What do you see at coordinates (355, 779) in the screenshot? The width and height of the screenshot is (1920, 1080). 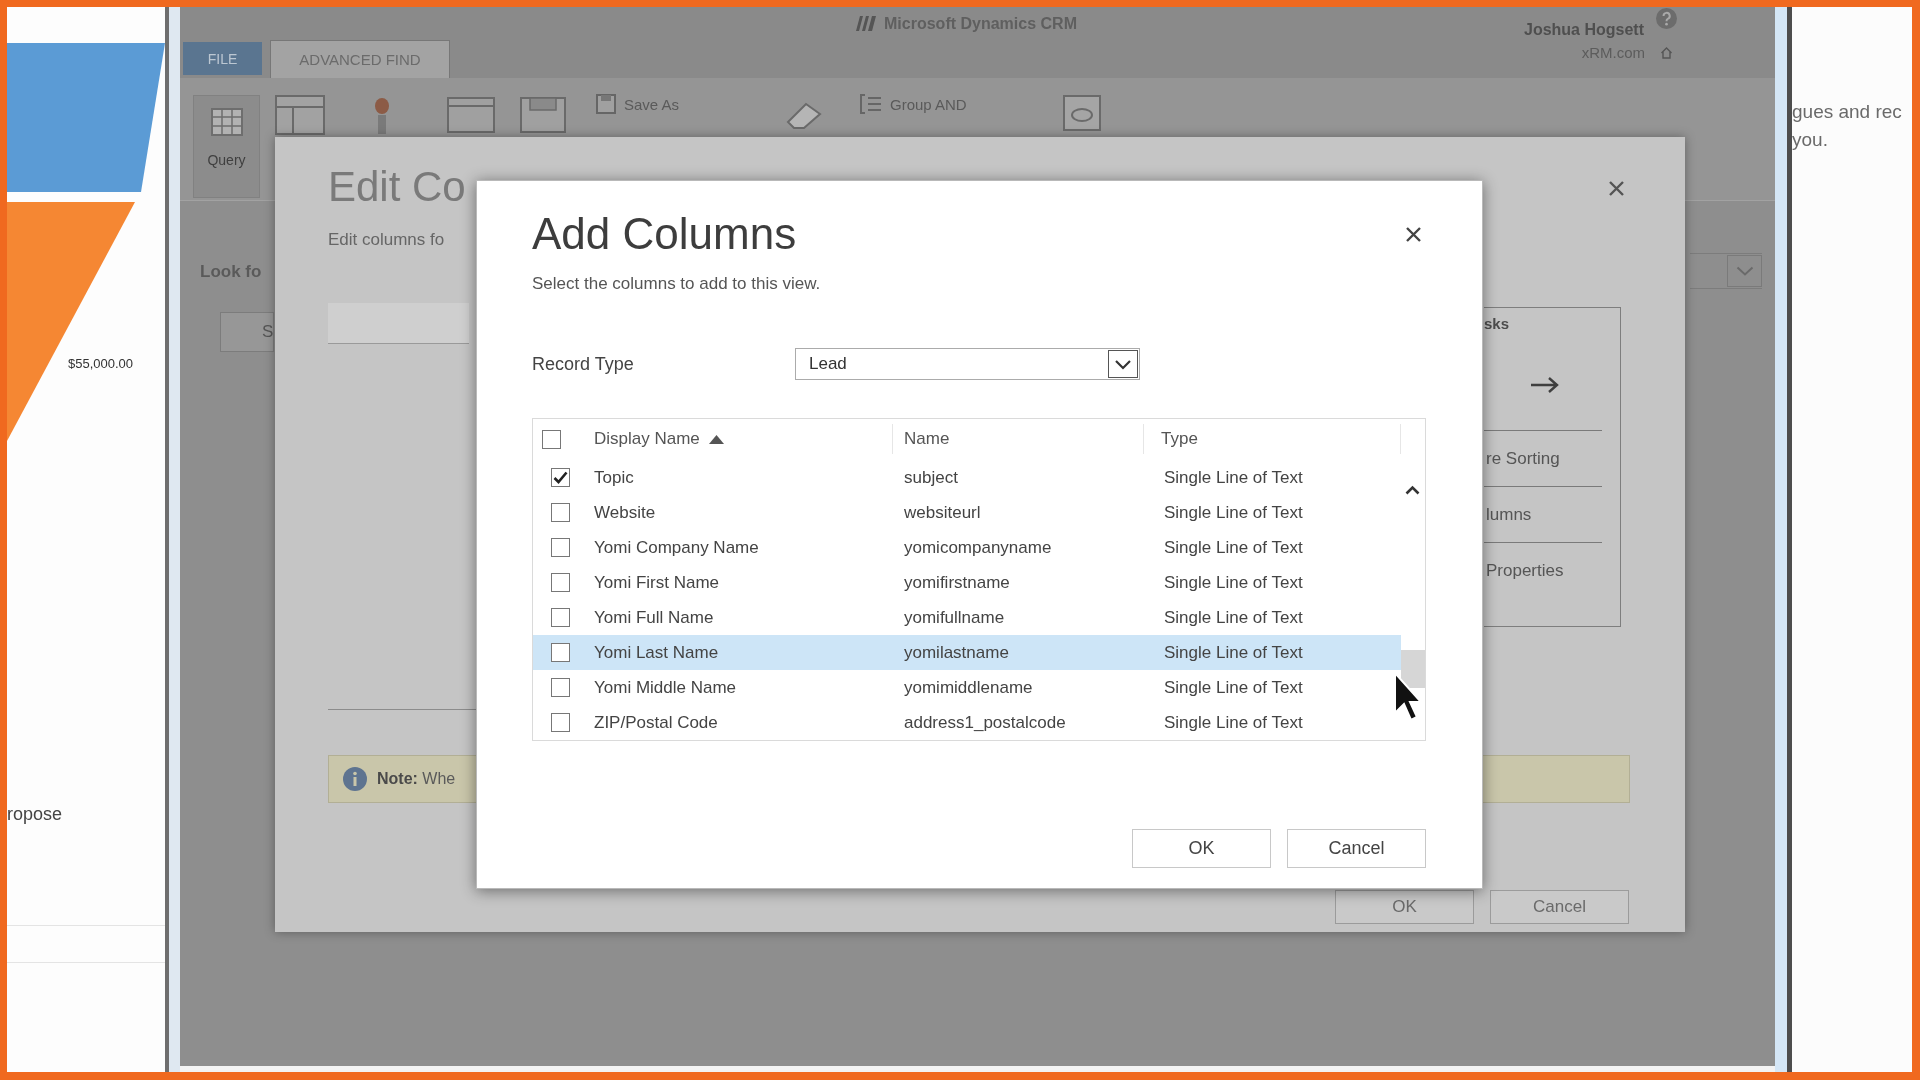 I see `info-icon` at bounding box center [355, 779].